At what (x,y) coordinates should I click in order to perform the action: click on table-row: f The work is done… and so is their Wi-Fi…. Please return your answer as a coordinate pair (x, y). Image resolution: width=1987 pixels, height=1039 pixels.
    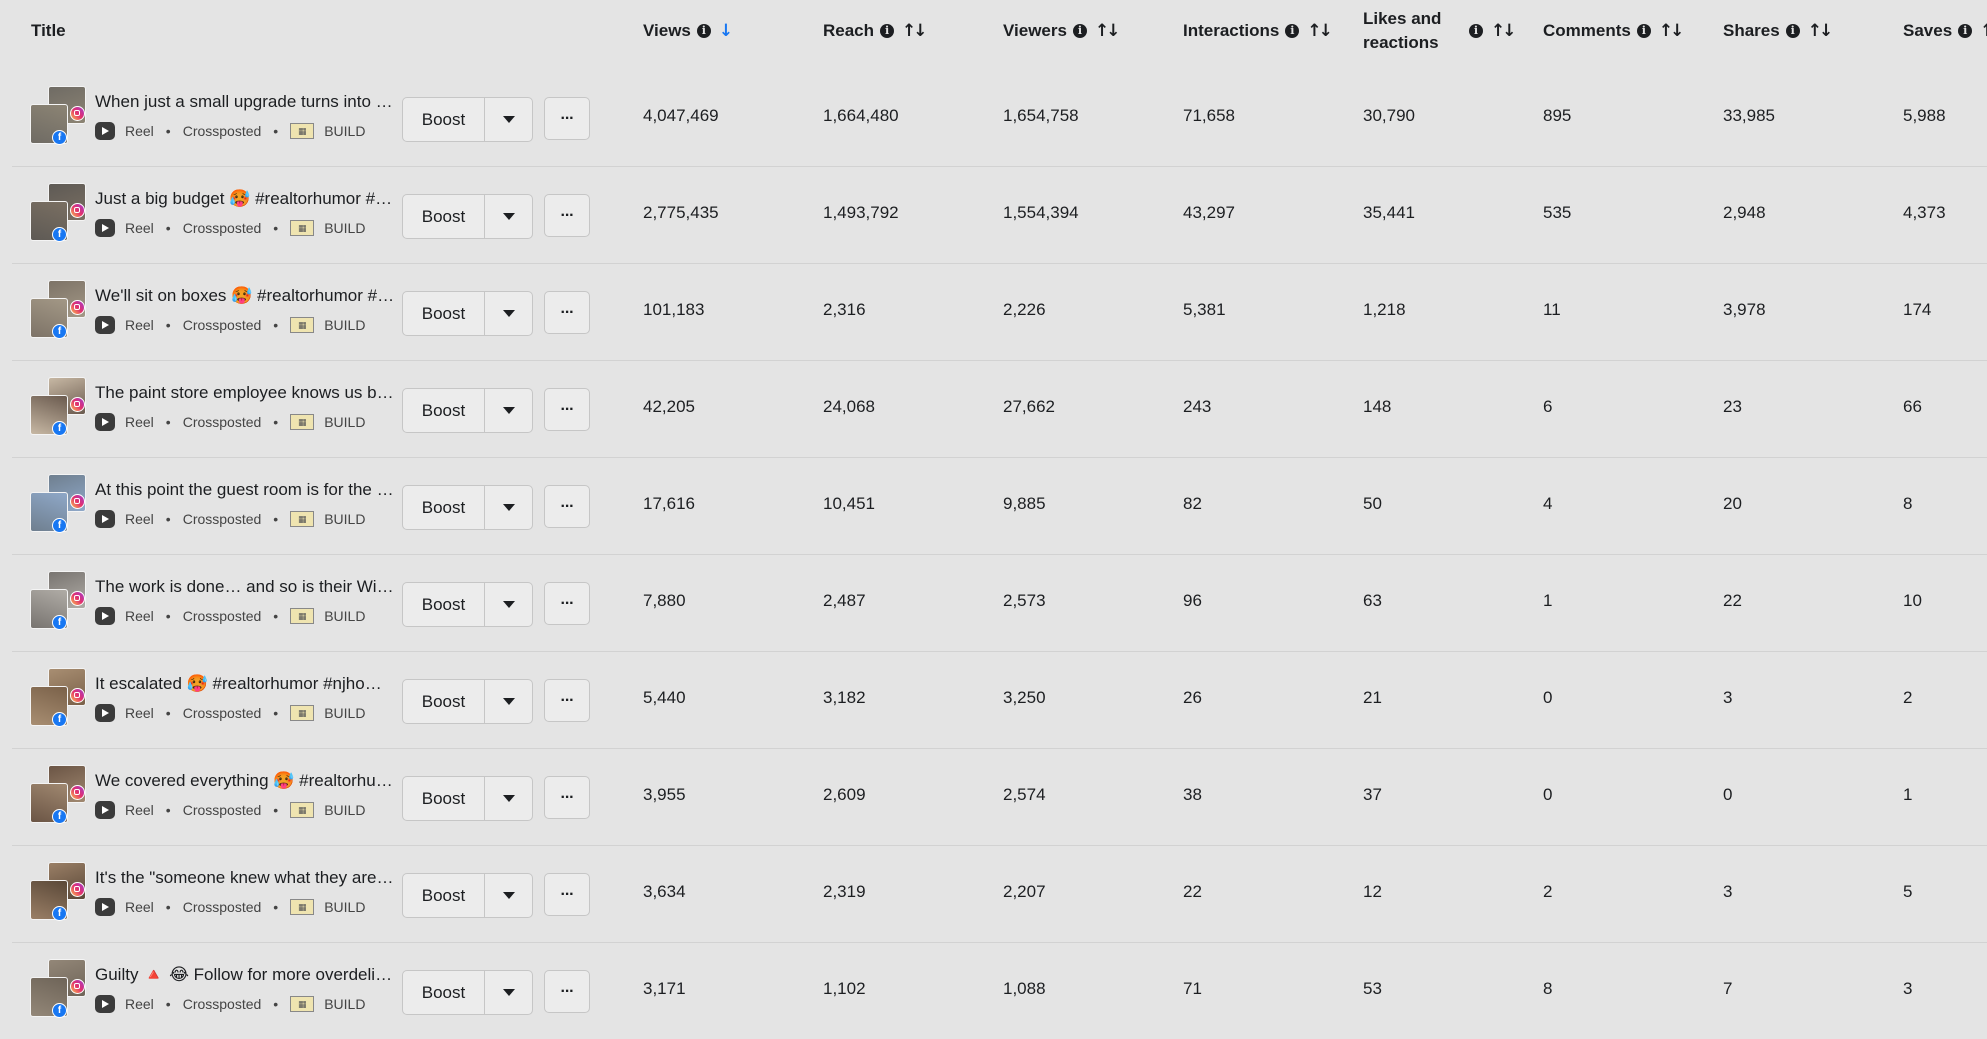
    Looking at the image, I should click on (999, 603).